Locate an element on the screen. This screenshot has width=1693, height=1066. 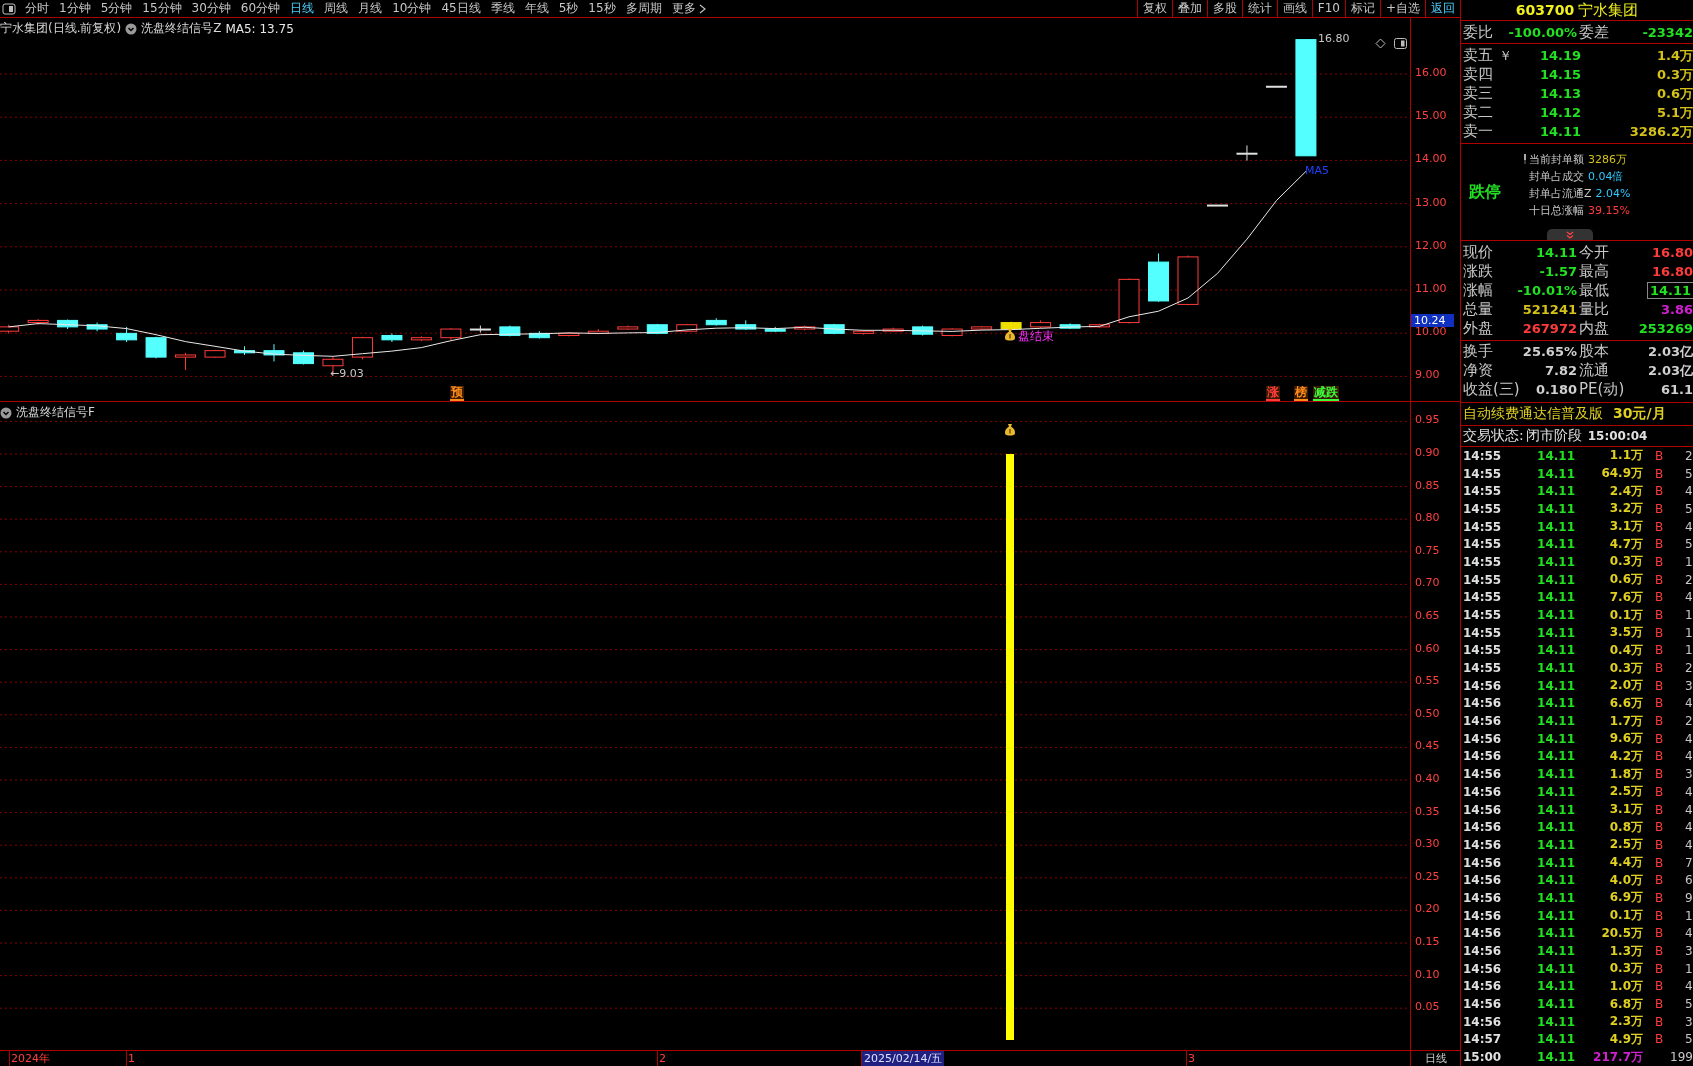
period-tab: 30分钟 is located at coordinates (211, 8).